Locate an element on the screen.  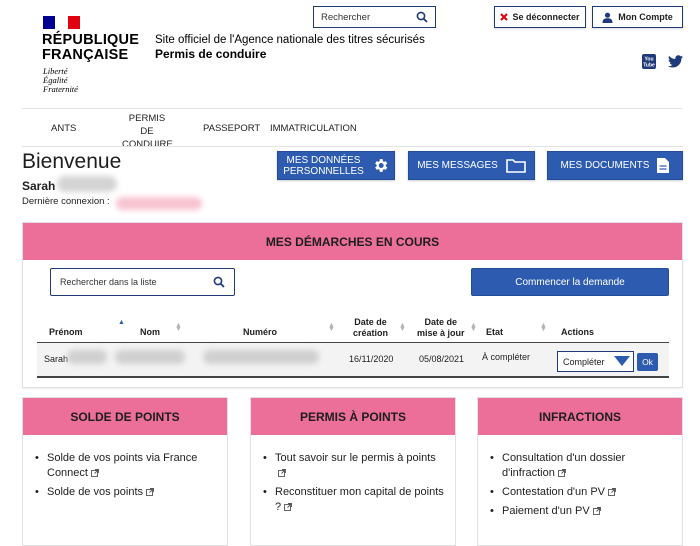
column-header-numero: Numéro is located at coordinates (260, 332).